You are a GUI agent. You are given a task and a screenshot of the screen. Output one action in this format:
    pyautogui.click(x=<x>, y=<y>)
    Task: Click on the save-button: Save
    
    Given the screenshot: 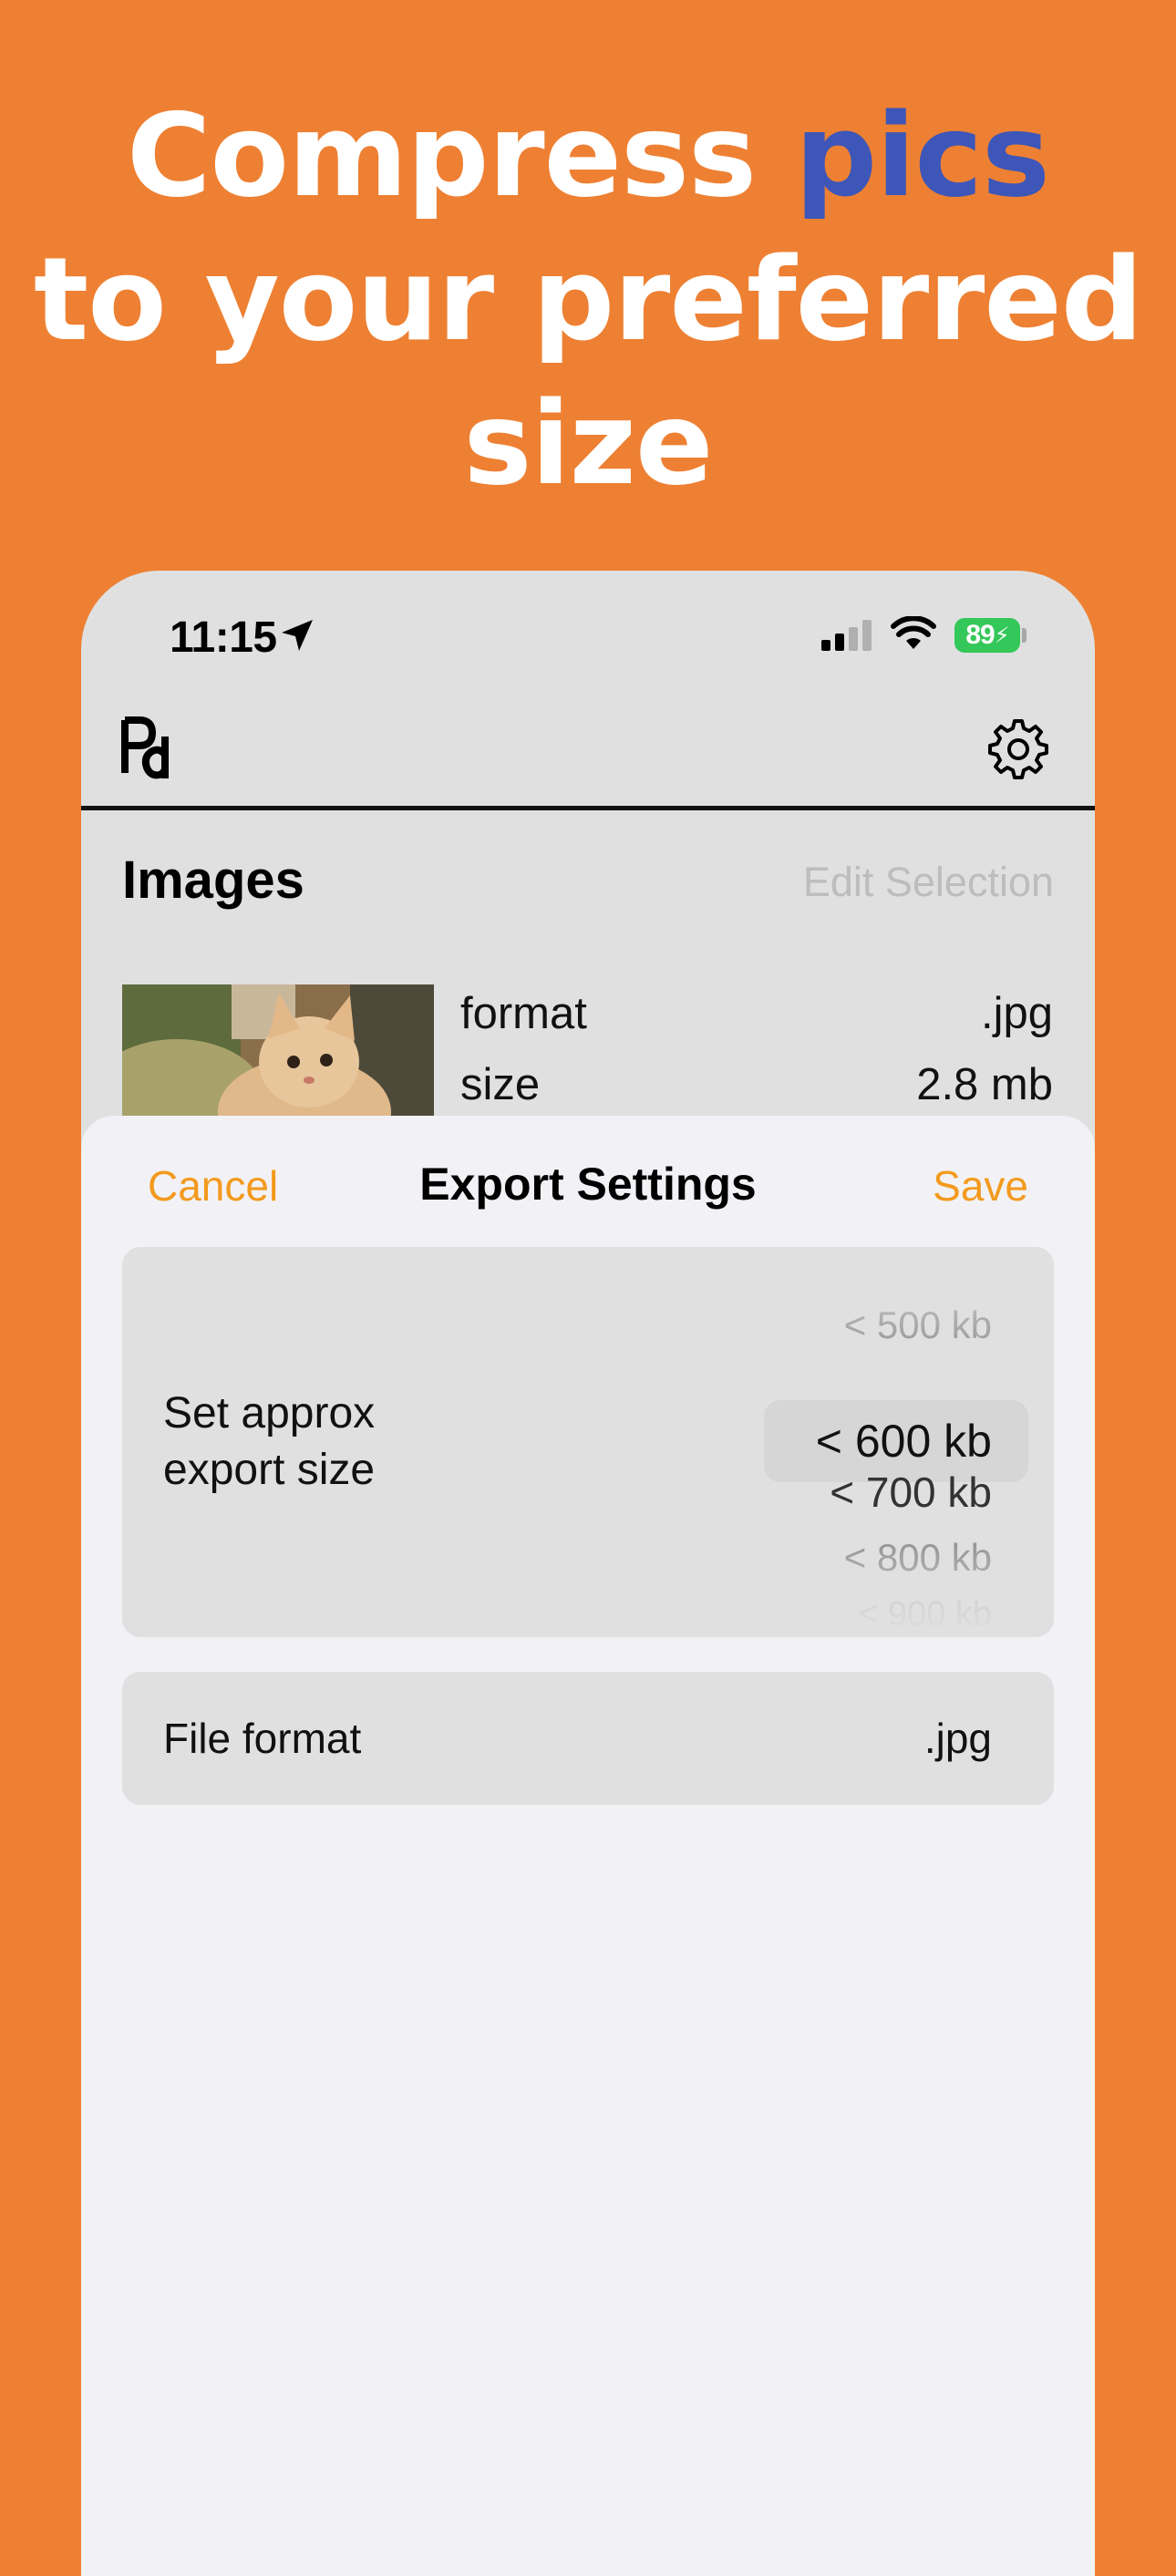 What is the action you would take?
    pyautogui.click(x=980, y=1186)
    